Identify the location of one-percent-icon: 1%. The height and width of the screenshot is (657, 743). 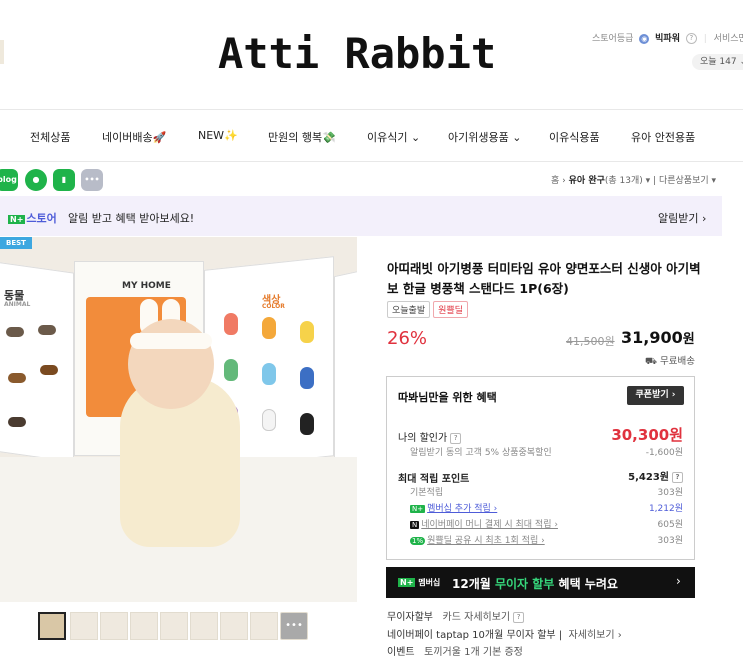
(418, 540).